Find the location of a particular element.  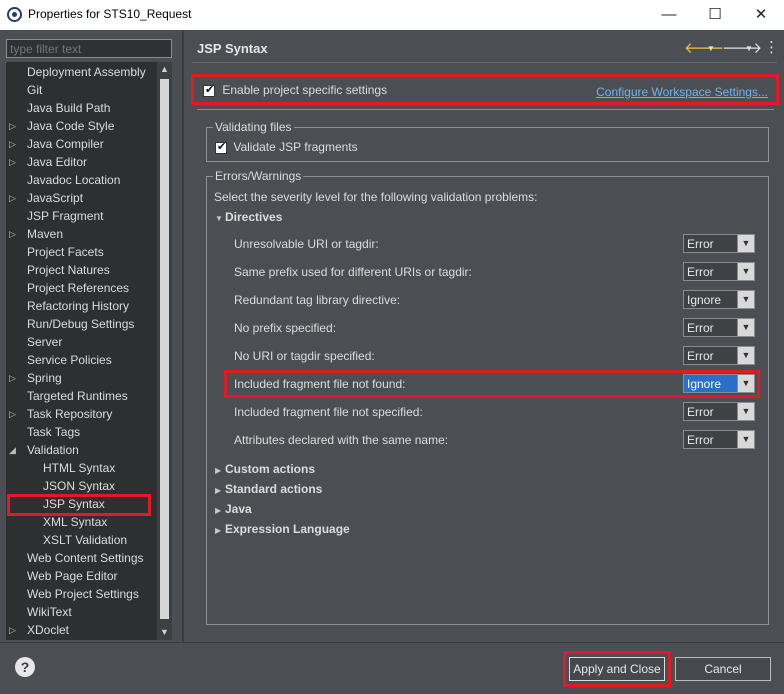

errors-warnings-legend: Errors/Warnings is located at coordinates (258, 176).